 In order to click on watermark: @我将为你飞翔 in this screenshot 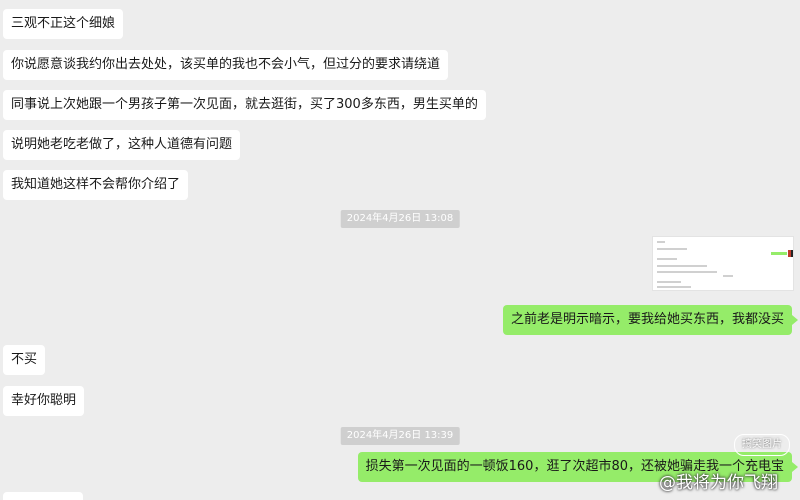, I will do `click(718, 483)`.